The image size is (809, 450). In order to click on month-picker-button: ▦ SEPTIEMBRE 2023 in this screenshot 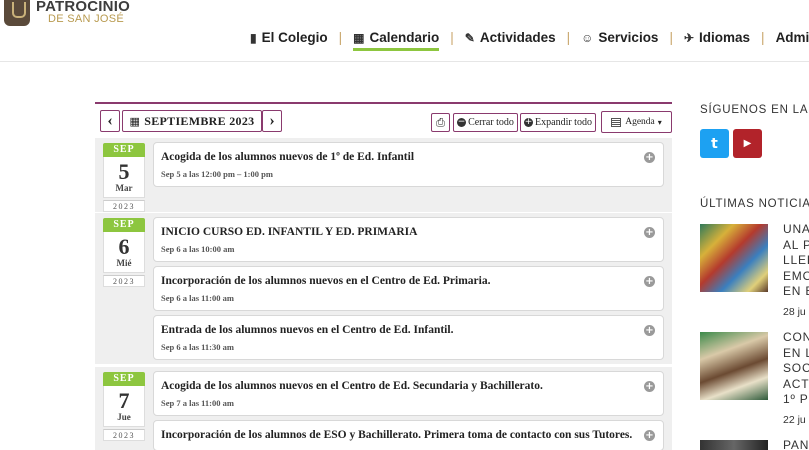, I will do `click(192, 121)`.